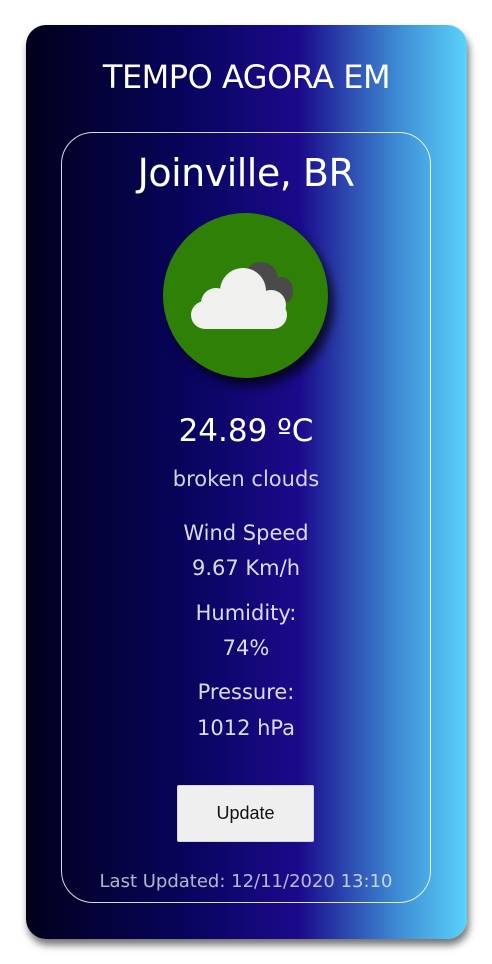 The height and width of the screenshot is (964, 492). Describe the element at coordinates (246, 533) in the screenshot. I see `wind-speed-label: Wind Speed` at that location.